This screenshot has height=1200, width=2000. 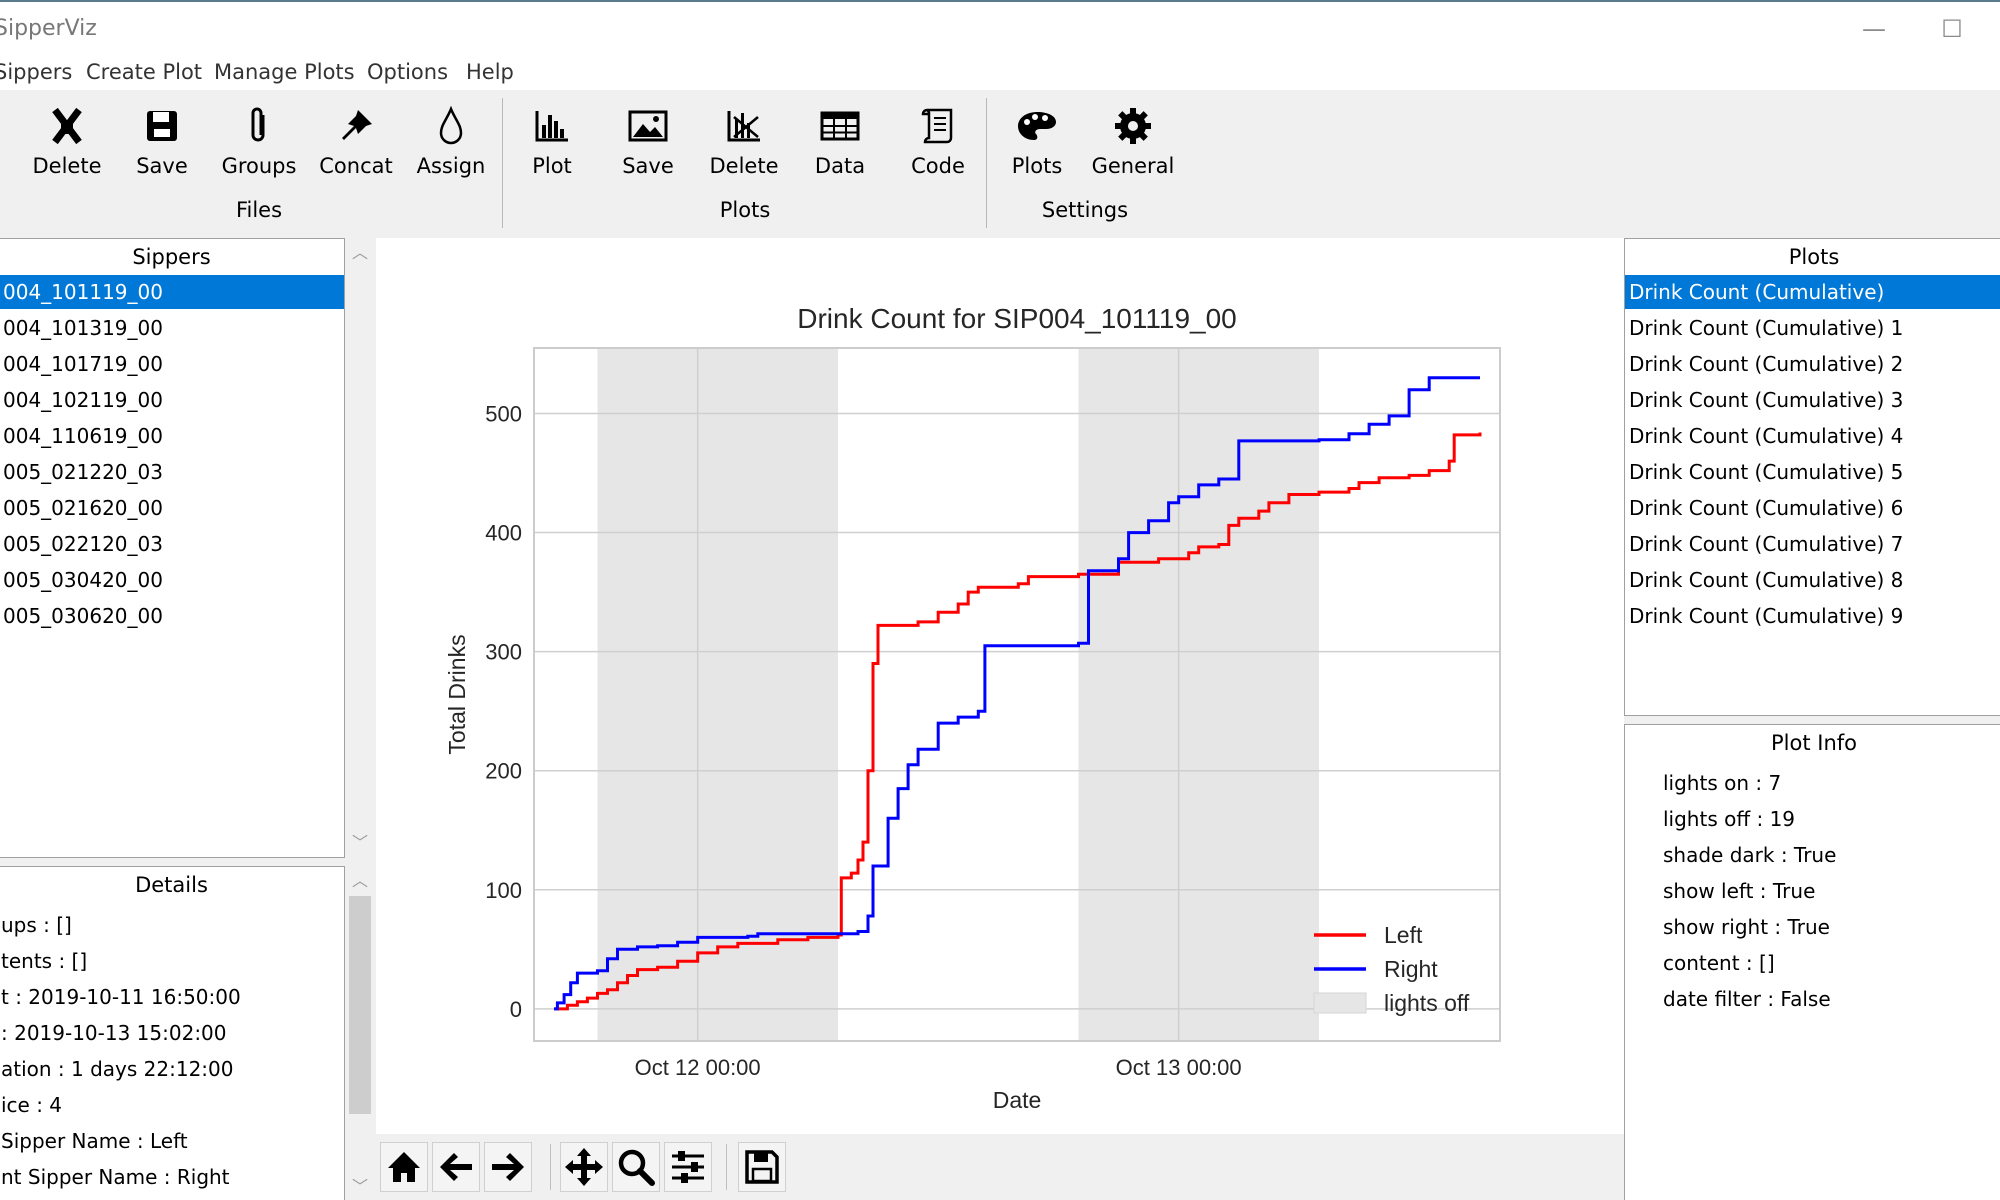 I want to click on list-item: Drink Count (Cumulative) 3, so click(x=1812, y=400).